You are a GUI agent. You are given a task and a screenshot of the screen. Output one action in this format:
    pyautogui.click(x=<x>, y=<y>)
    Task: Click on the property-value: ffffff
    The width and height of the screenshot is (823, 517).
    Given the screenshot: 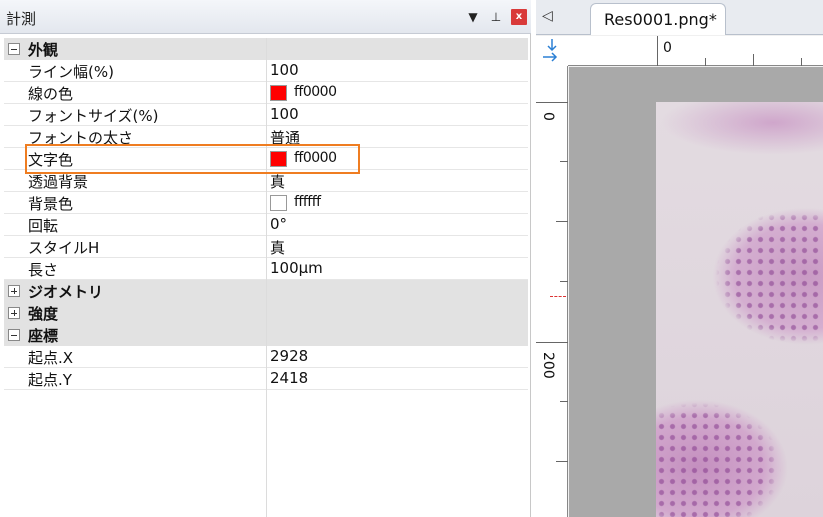 What is the action you would take?
    pyautogui.click(x=307, y=202)
    